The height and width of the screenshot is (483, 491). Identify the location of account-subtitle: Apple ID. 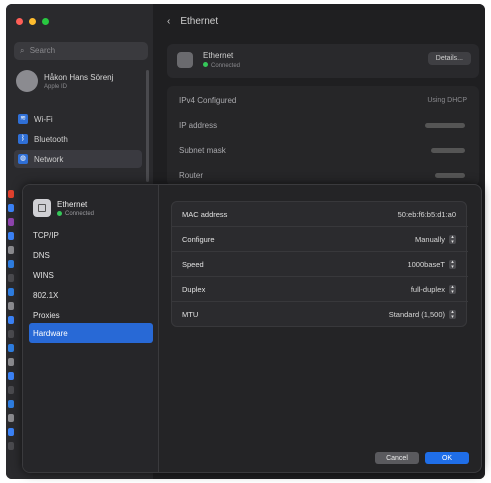
(56, 86).